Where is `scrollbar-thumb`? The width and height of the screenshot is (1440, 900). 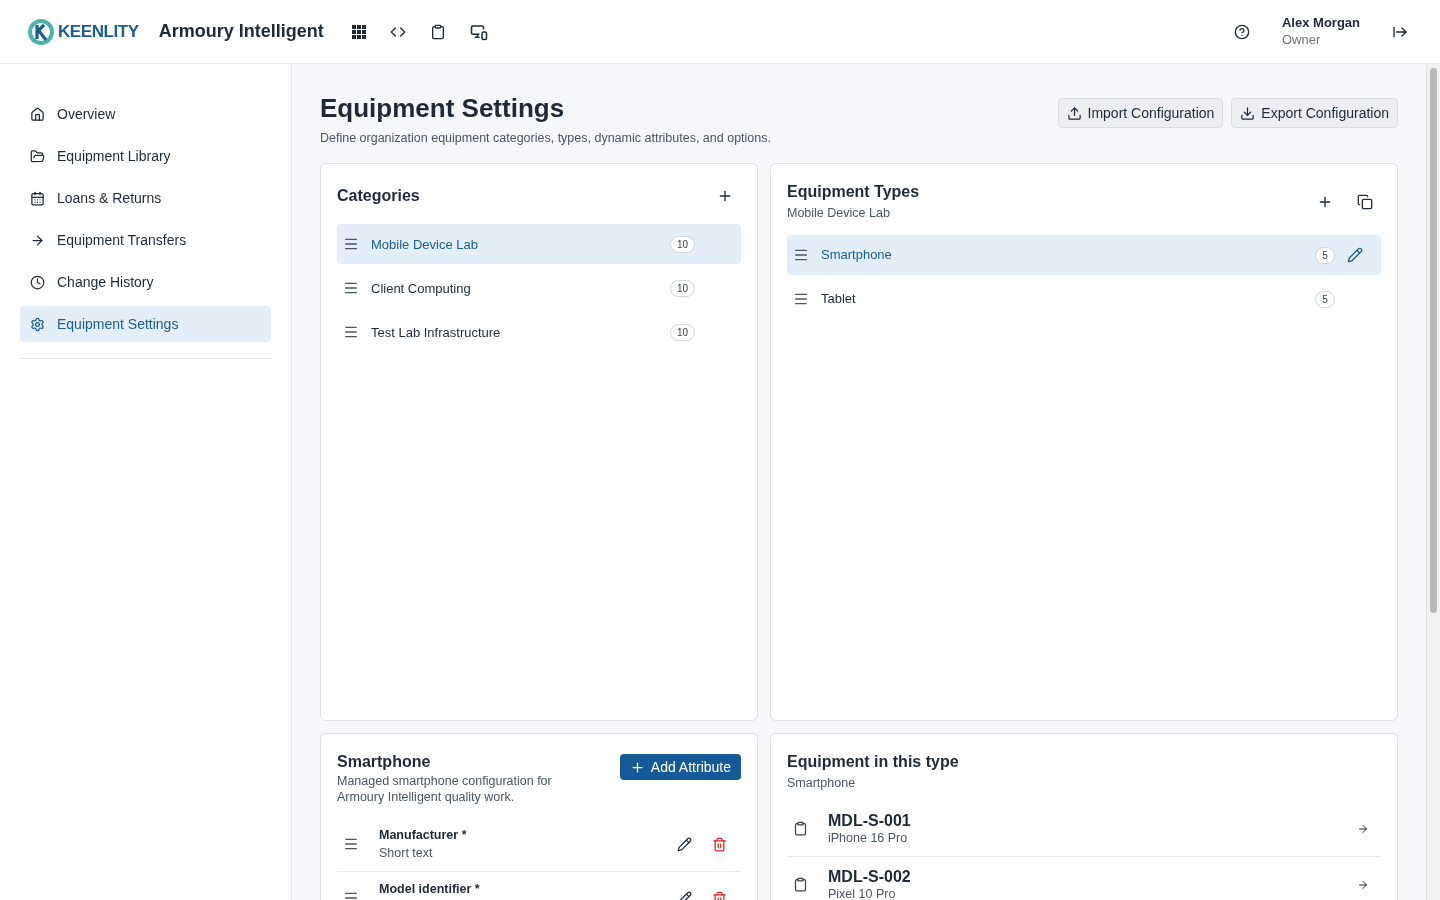 scrollbar-thumb is located at coordinates (1433, 340).